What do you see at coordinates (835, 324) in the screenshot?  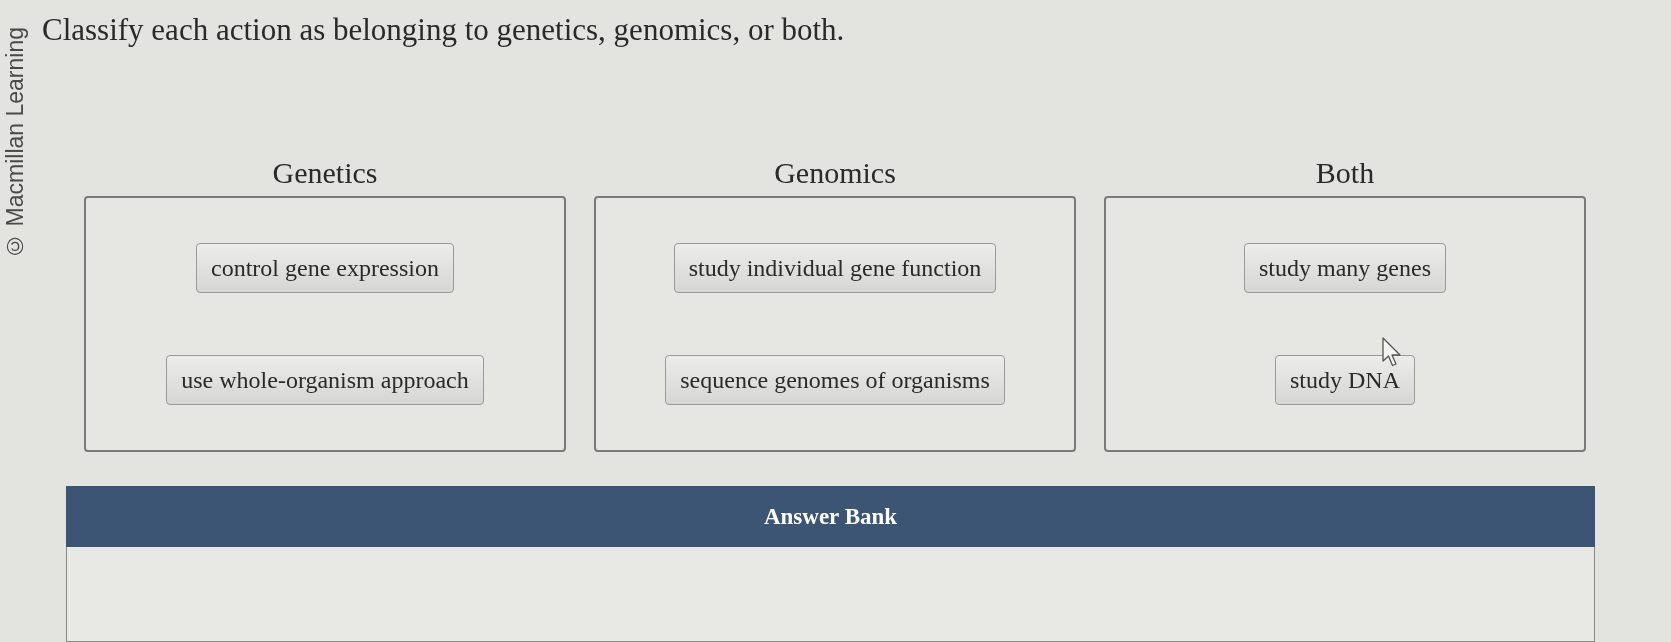 I see `drop-zone: study individual gene function sequence genomes of organisms` at bounding box center [835, 324].